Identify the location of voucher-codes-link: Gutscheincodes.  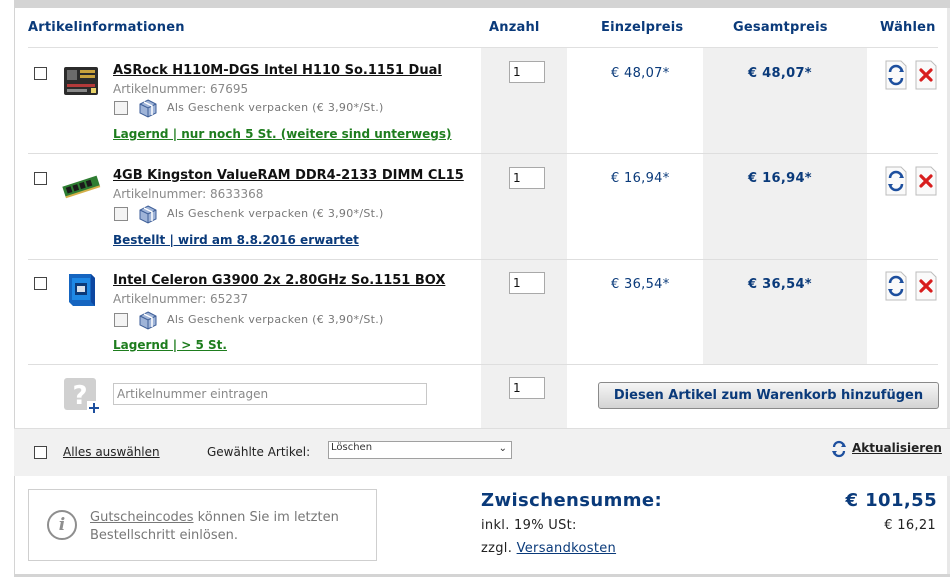
(142, 517).